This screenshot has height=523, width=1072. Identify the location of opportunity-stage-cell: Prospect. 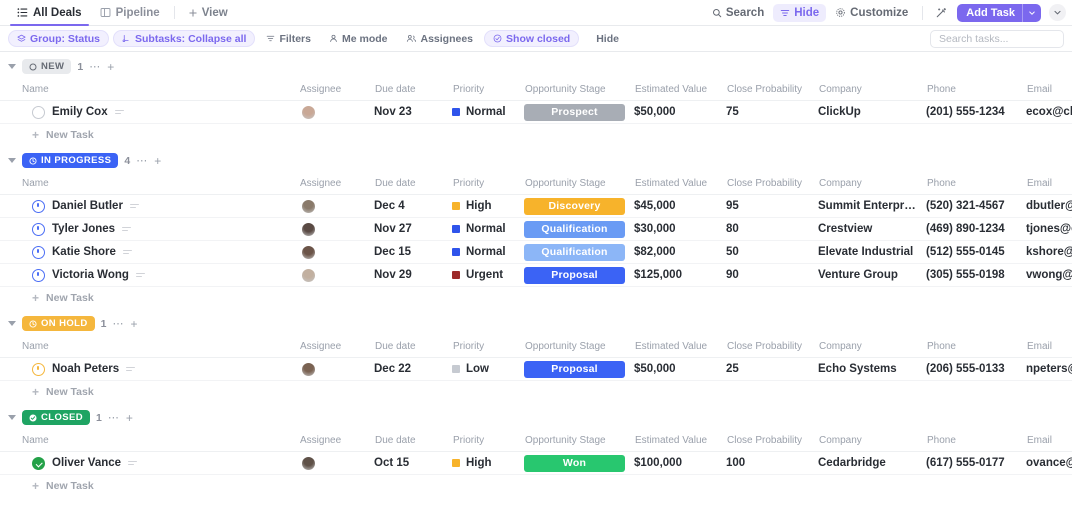
(579, 112).